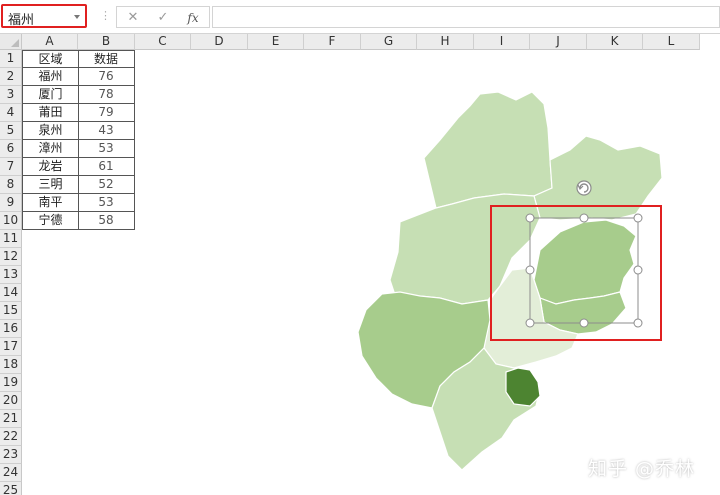 Image resolution: width=720 pixels, height=495 pixels. Describe the element at coordinates (642, 469) in the screenshot. I see `watermark: 知乎 @乔林` at that location.